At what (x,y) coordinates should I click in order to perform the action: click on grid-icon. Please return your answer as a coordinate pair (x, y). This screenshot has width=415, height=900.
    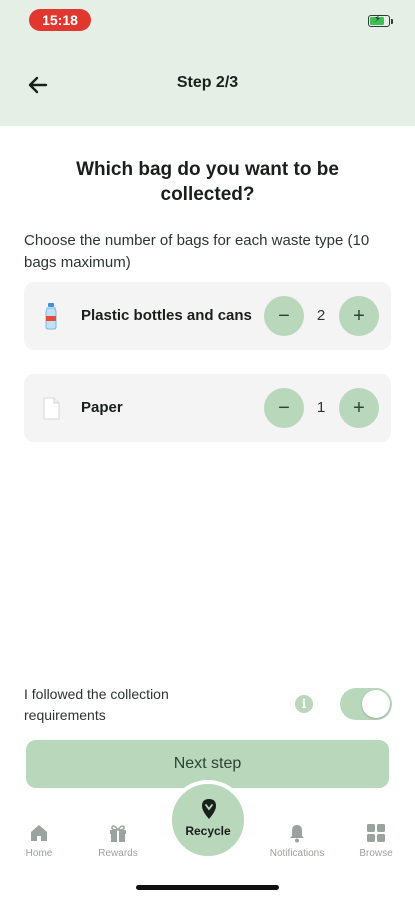
    Looking at the image, I should click on (376, 833).